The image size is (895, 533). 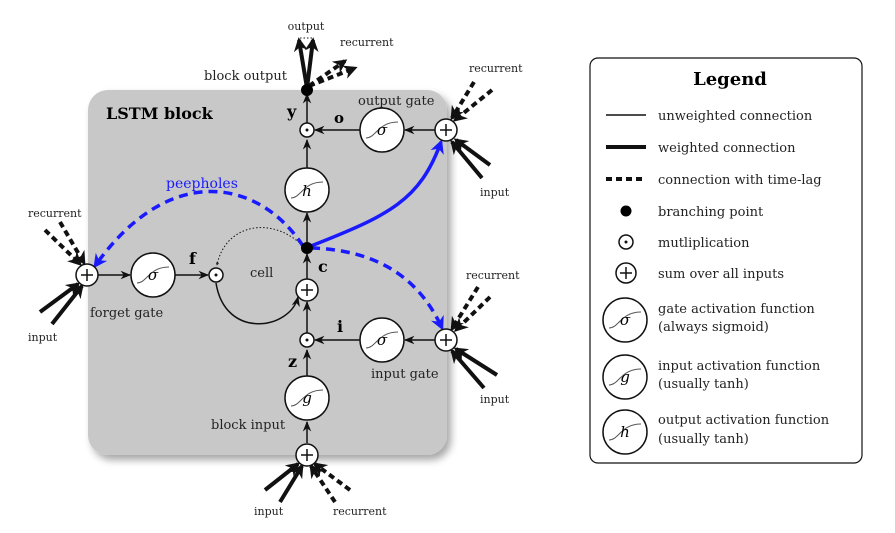 What do you see at coordinates (292, 361) in the screenshot?
I see `z-label: z` at bounding box center [292, 361].